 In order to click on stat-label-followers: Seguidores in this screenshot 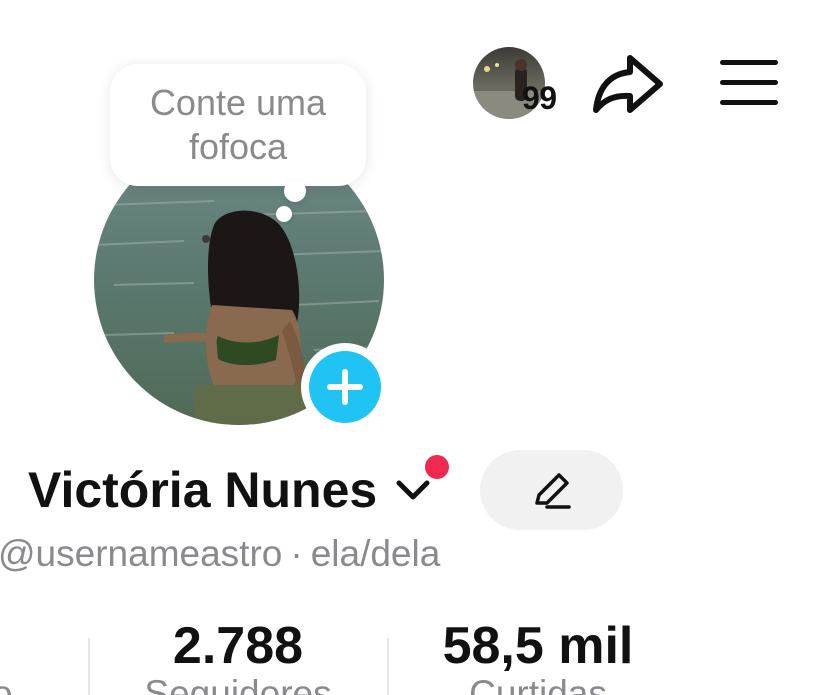, I will do `click(238, 684)`.